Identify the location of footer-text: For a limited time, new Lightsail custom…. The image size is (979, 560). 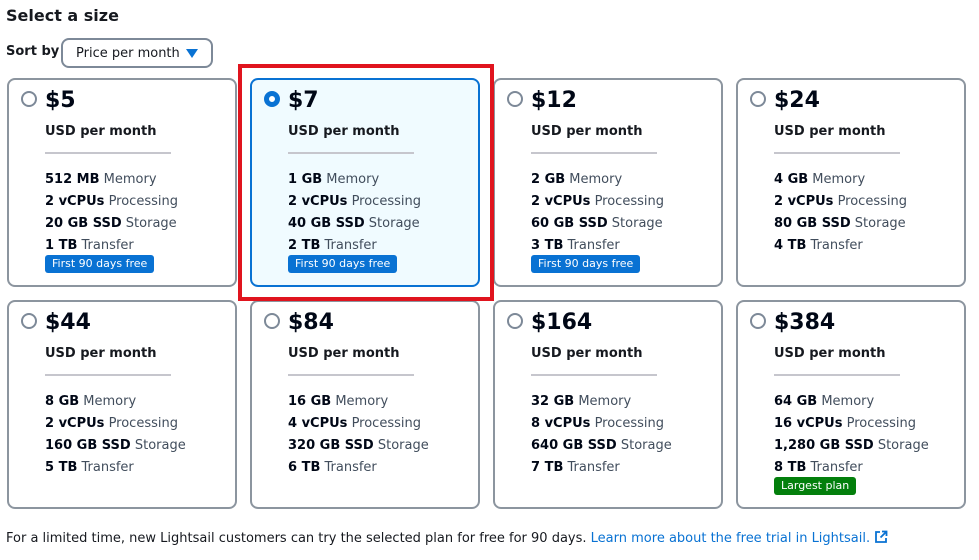
(296, 538).